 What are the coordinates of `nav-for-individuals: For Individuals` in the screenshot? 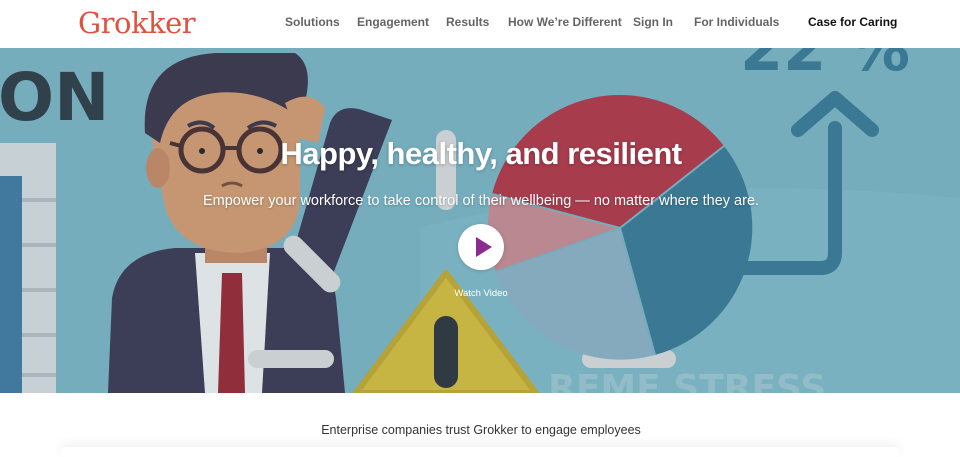 It's located at (736, 22).